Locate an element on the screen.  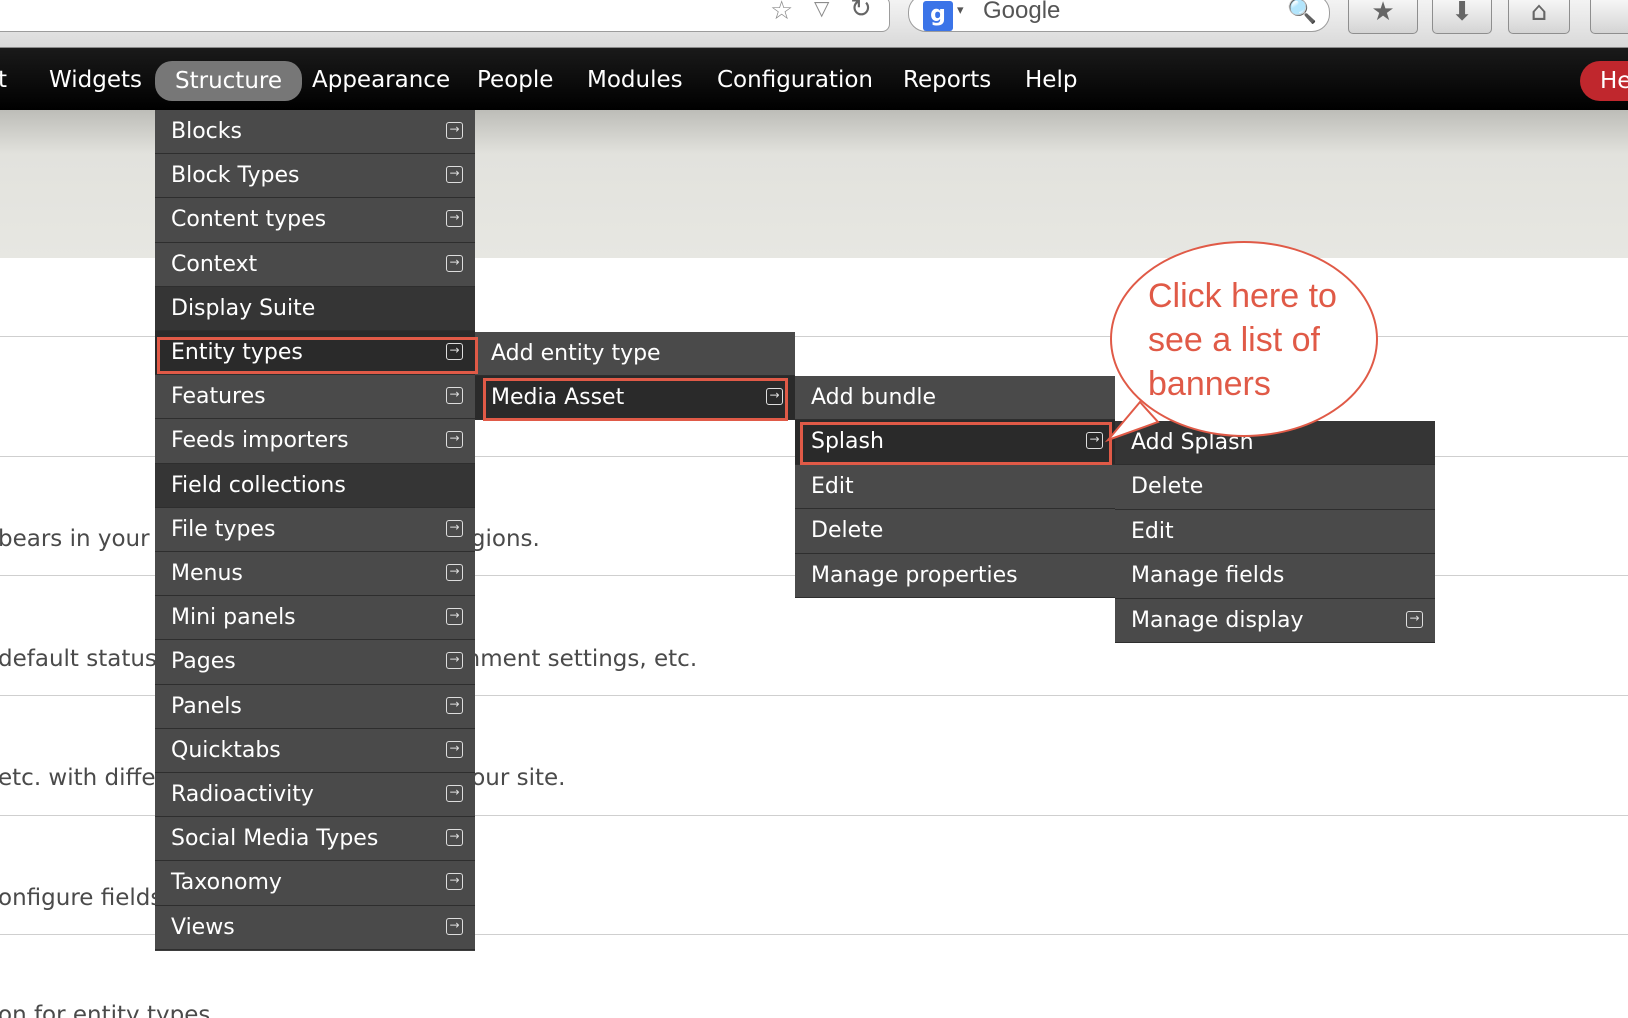
search-icon: 🔍 is located at coordinates (1302, 12).